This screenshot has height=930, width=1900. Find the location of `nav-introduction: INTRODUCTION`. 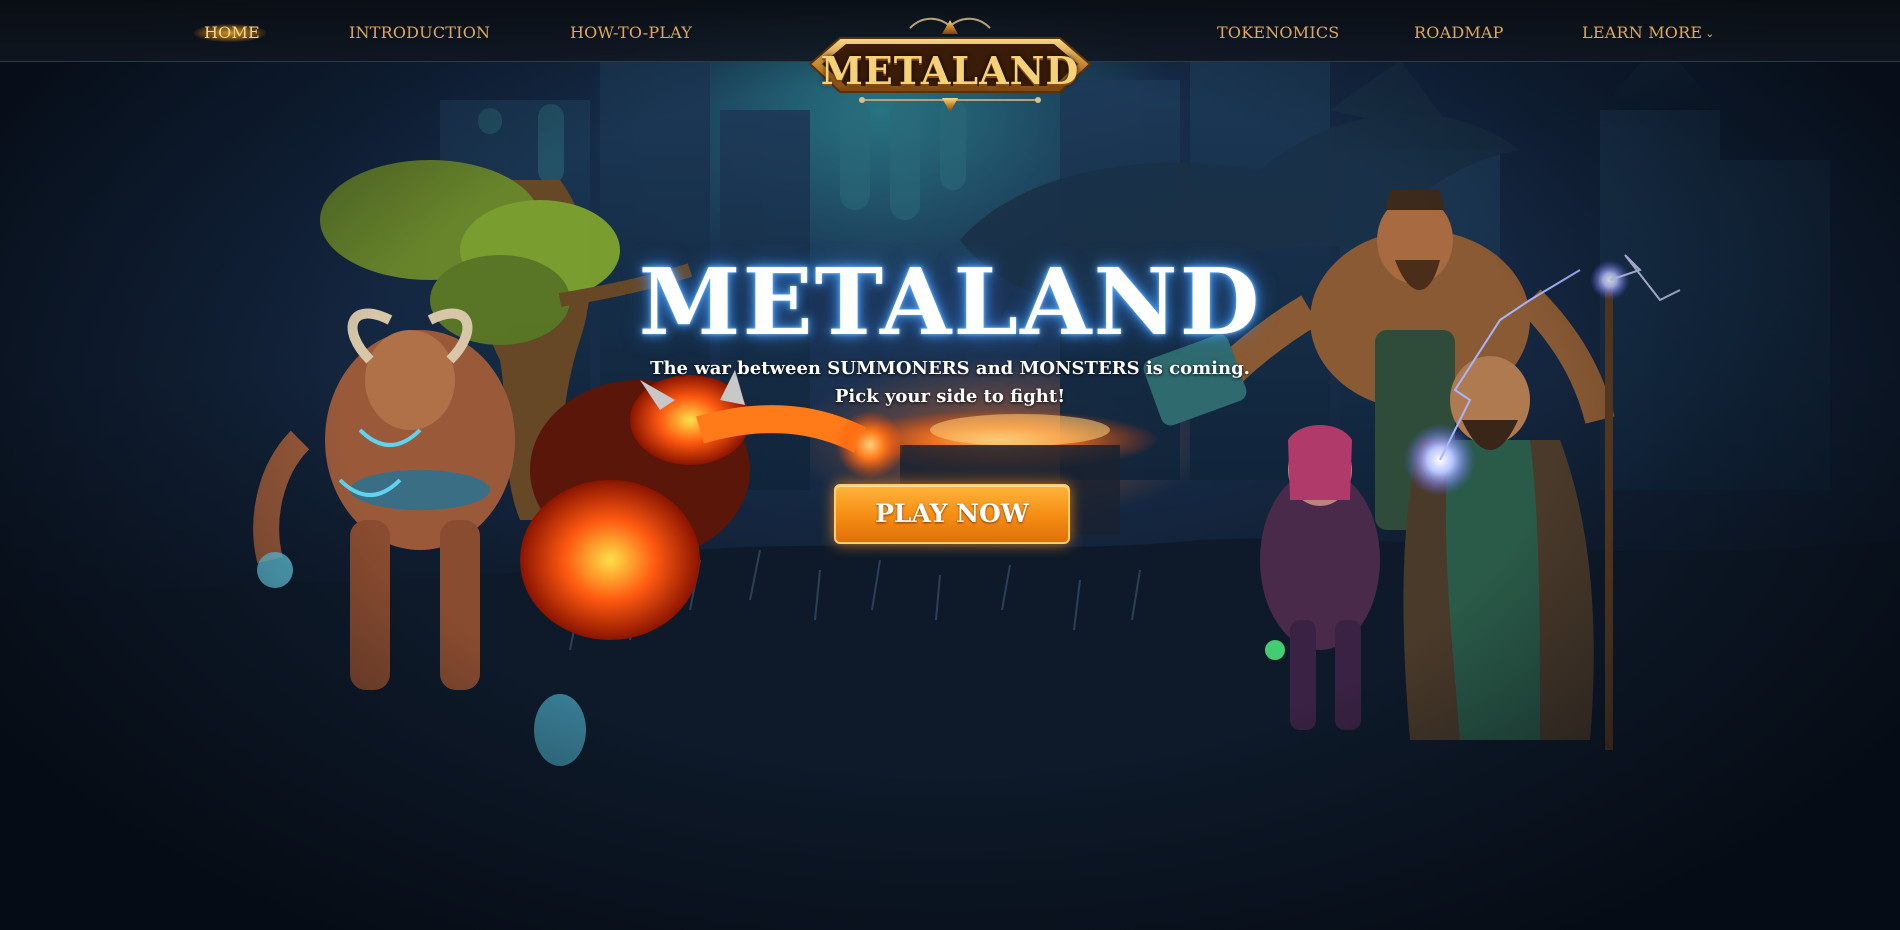

nav-introduction: INTRODUCTION is located at coordinates (419, 33).